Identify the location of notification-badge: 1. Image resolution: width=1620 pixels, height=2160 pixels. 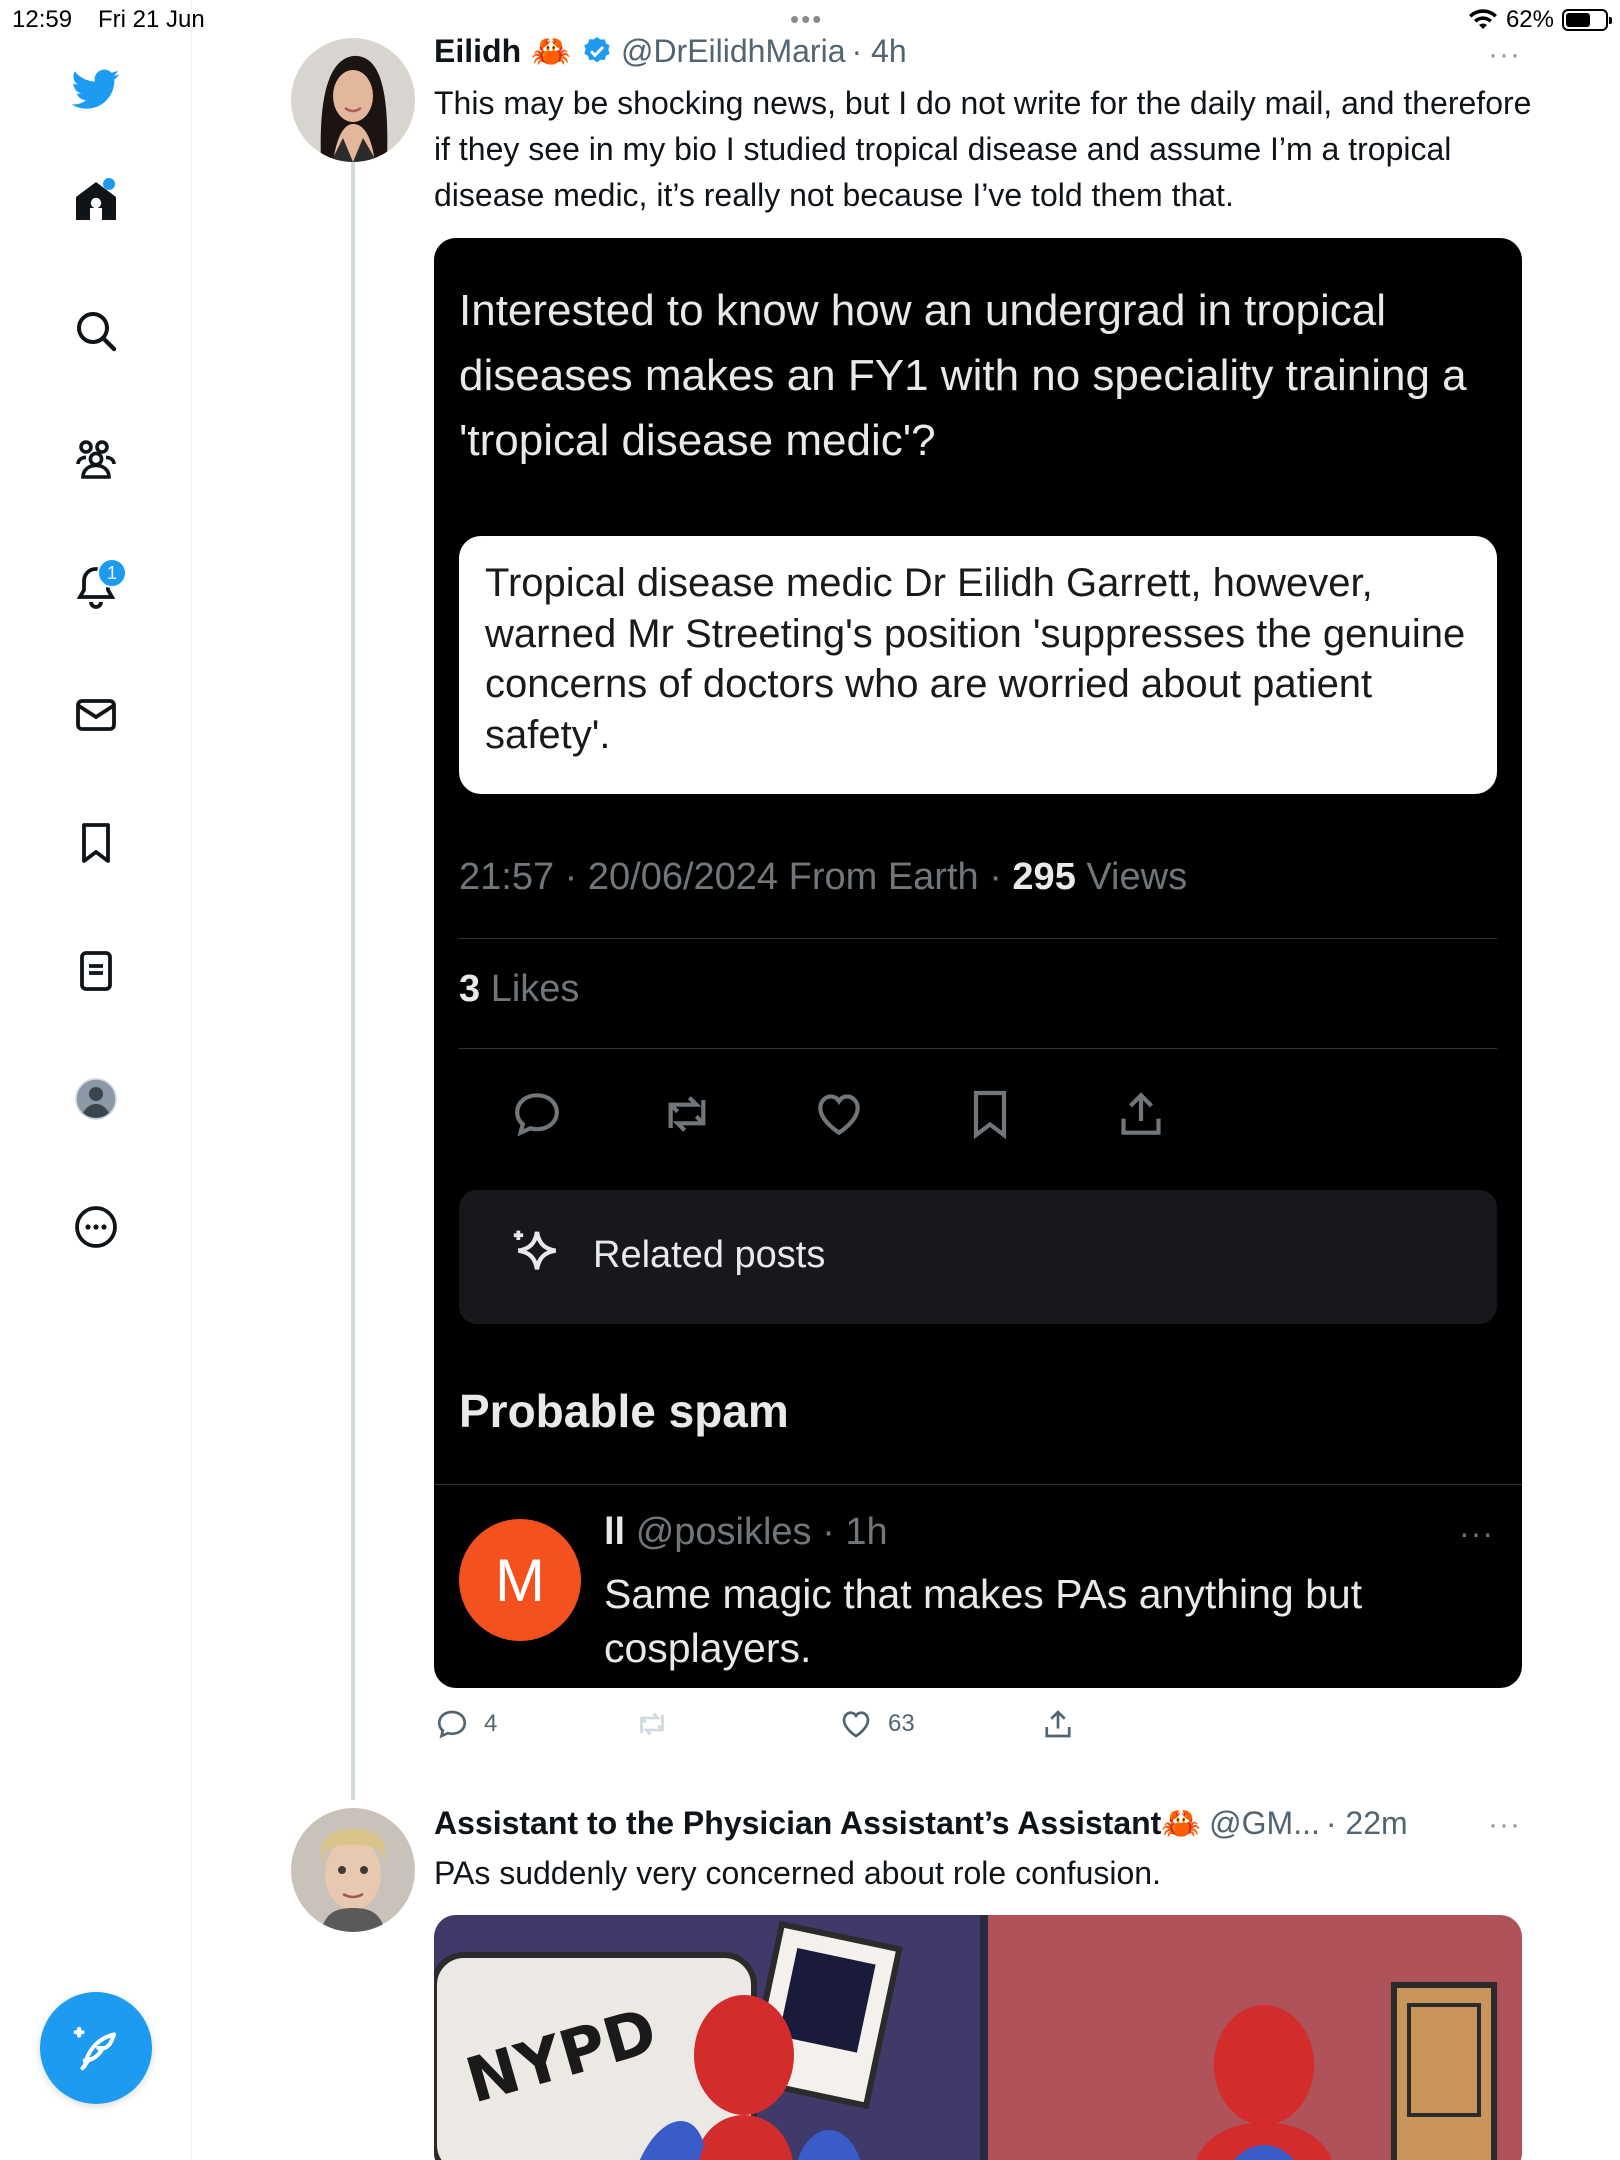
(112, 573).